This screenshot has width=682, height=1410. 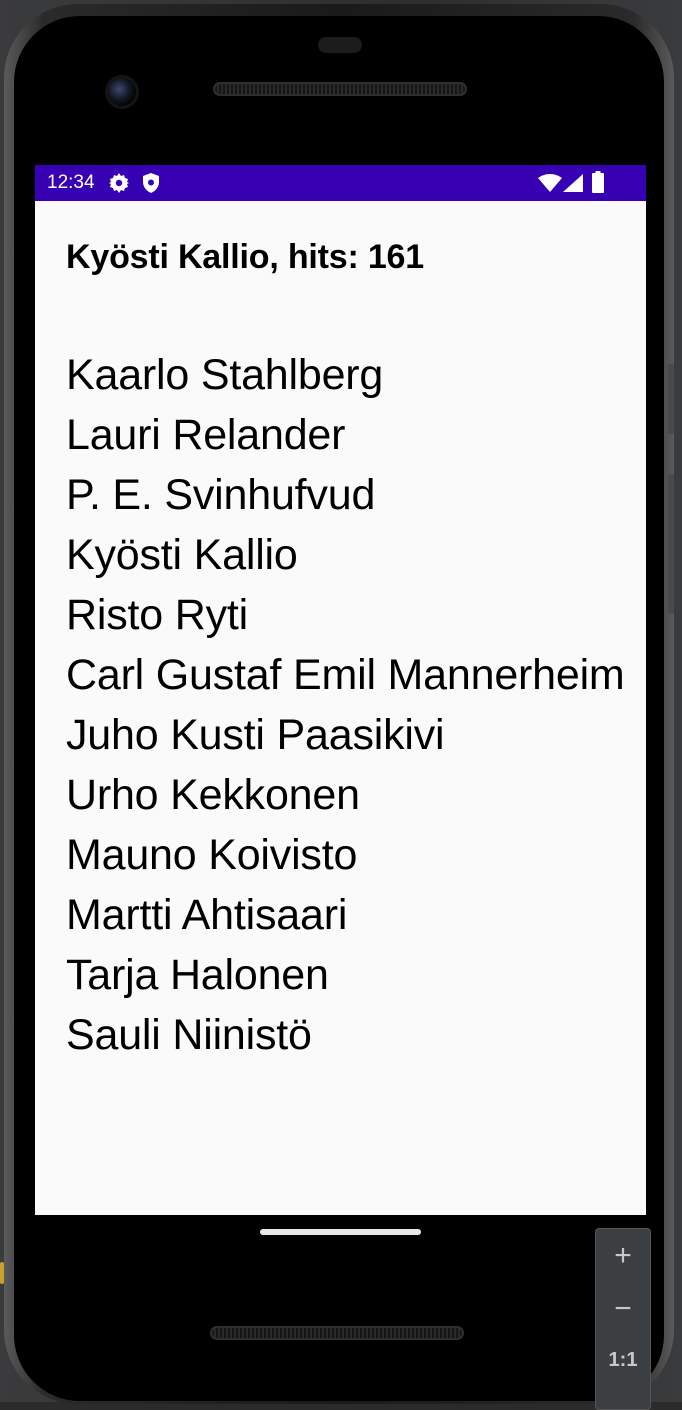 I want to click on list-item: Risto Ryti, so click(x=346, y=615).